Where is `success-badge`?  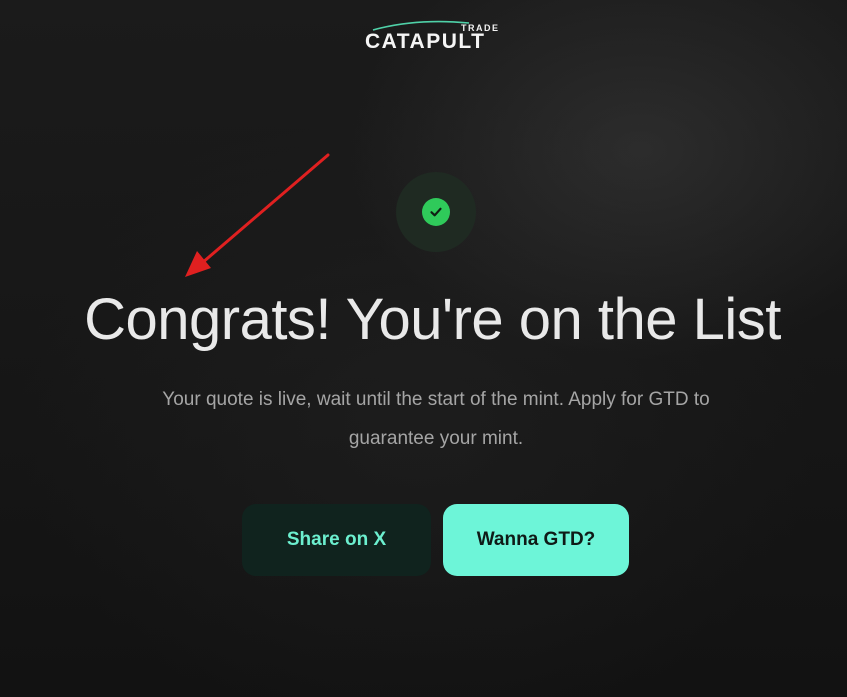
success-badge is located at coordinates (436, 212).